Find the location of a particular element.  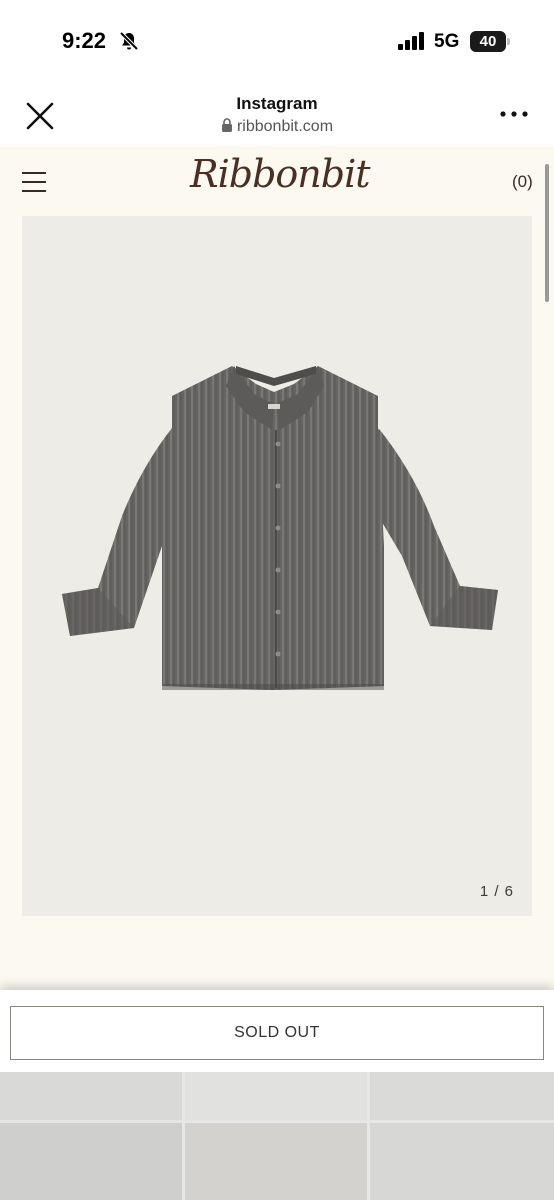

site-logo: Ribbonbit is located at coordinates (280, 182).